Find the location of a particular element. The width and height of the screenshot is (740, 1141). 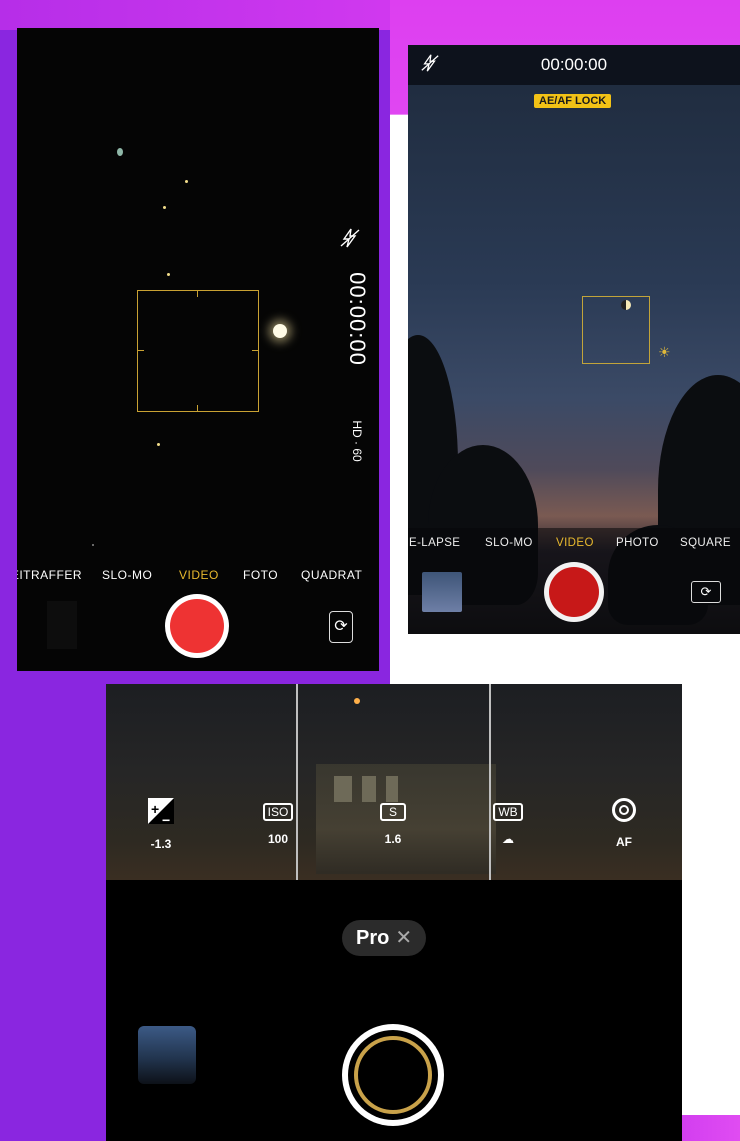

pro-mode-pill: Pro ✕ is located at coordinates (384, 938).